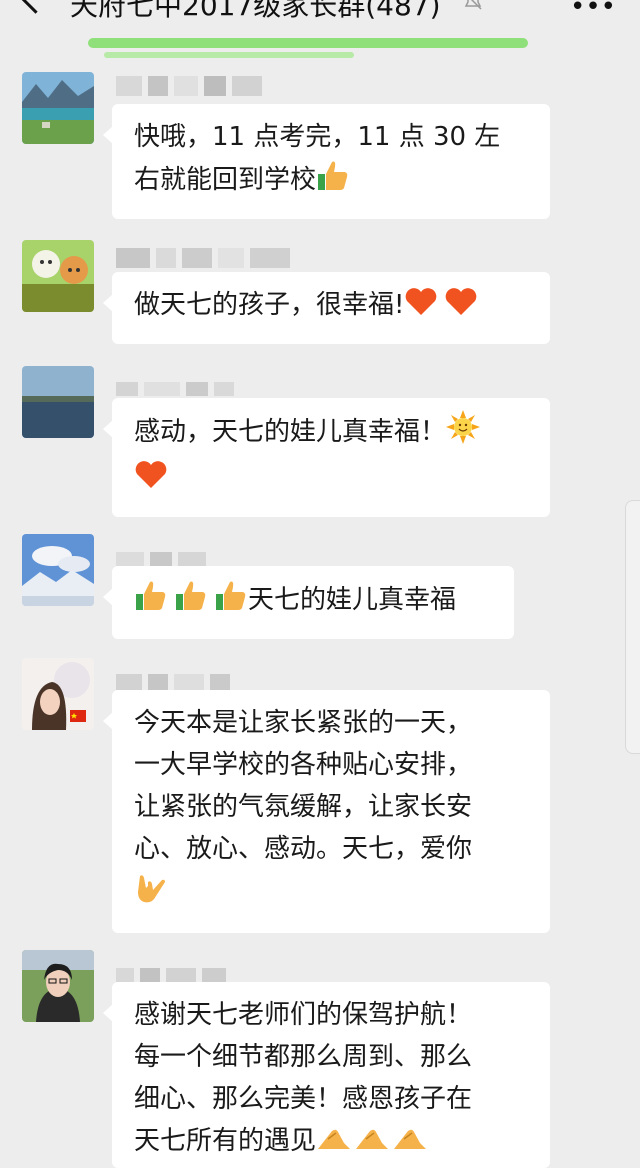  What do you see at coordinates (473, 5) in the screenshot?
I see `mute-bell-icon` at bounding box center [473, 5].